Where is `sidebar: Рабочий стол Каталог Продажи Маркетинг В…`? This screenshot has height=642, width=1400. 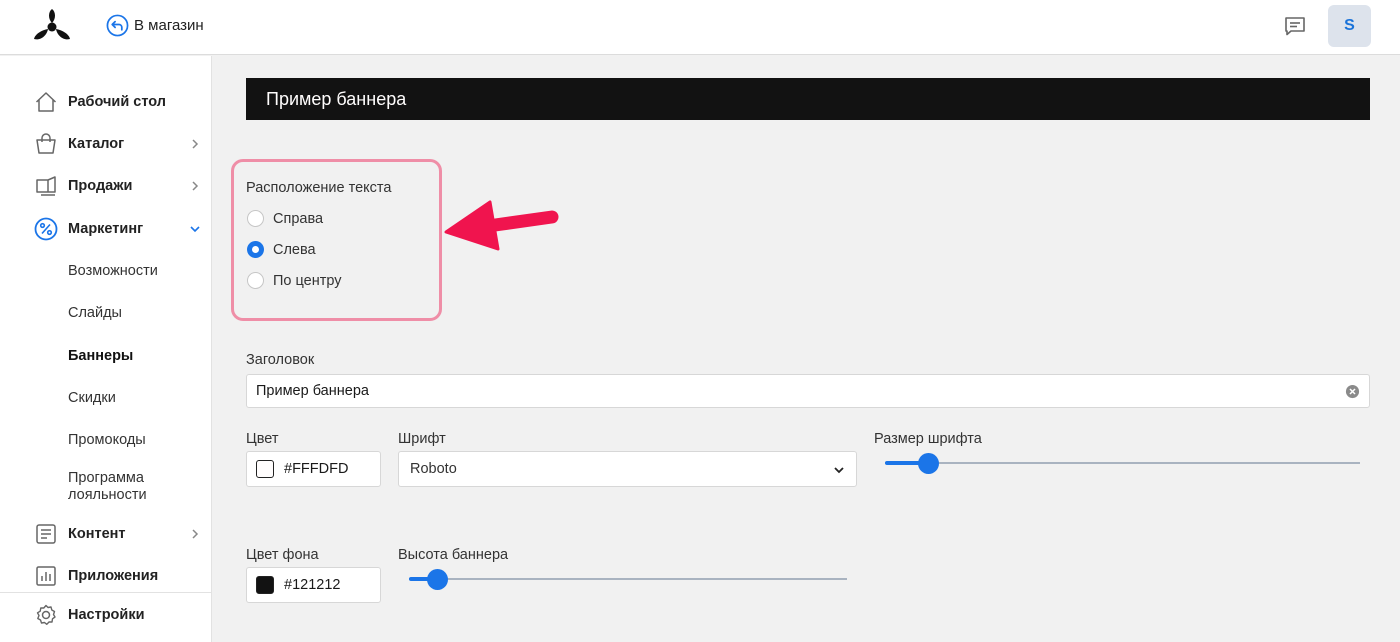
sidebar: Рабочий стол Каталог Продажи Маркетинг В… is located at coordinates (106, 349).